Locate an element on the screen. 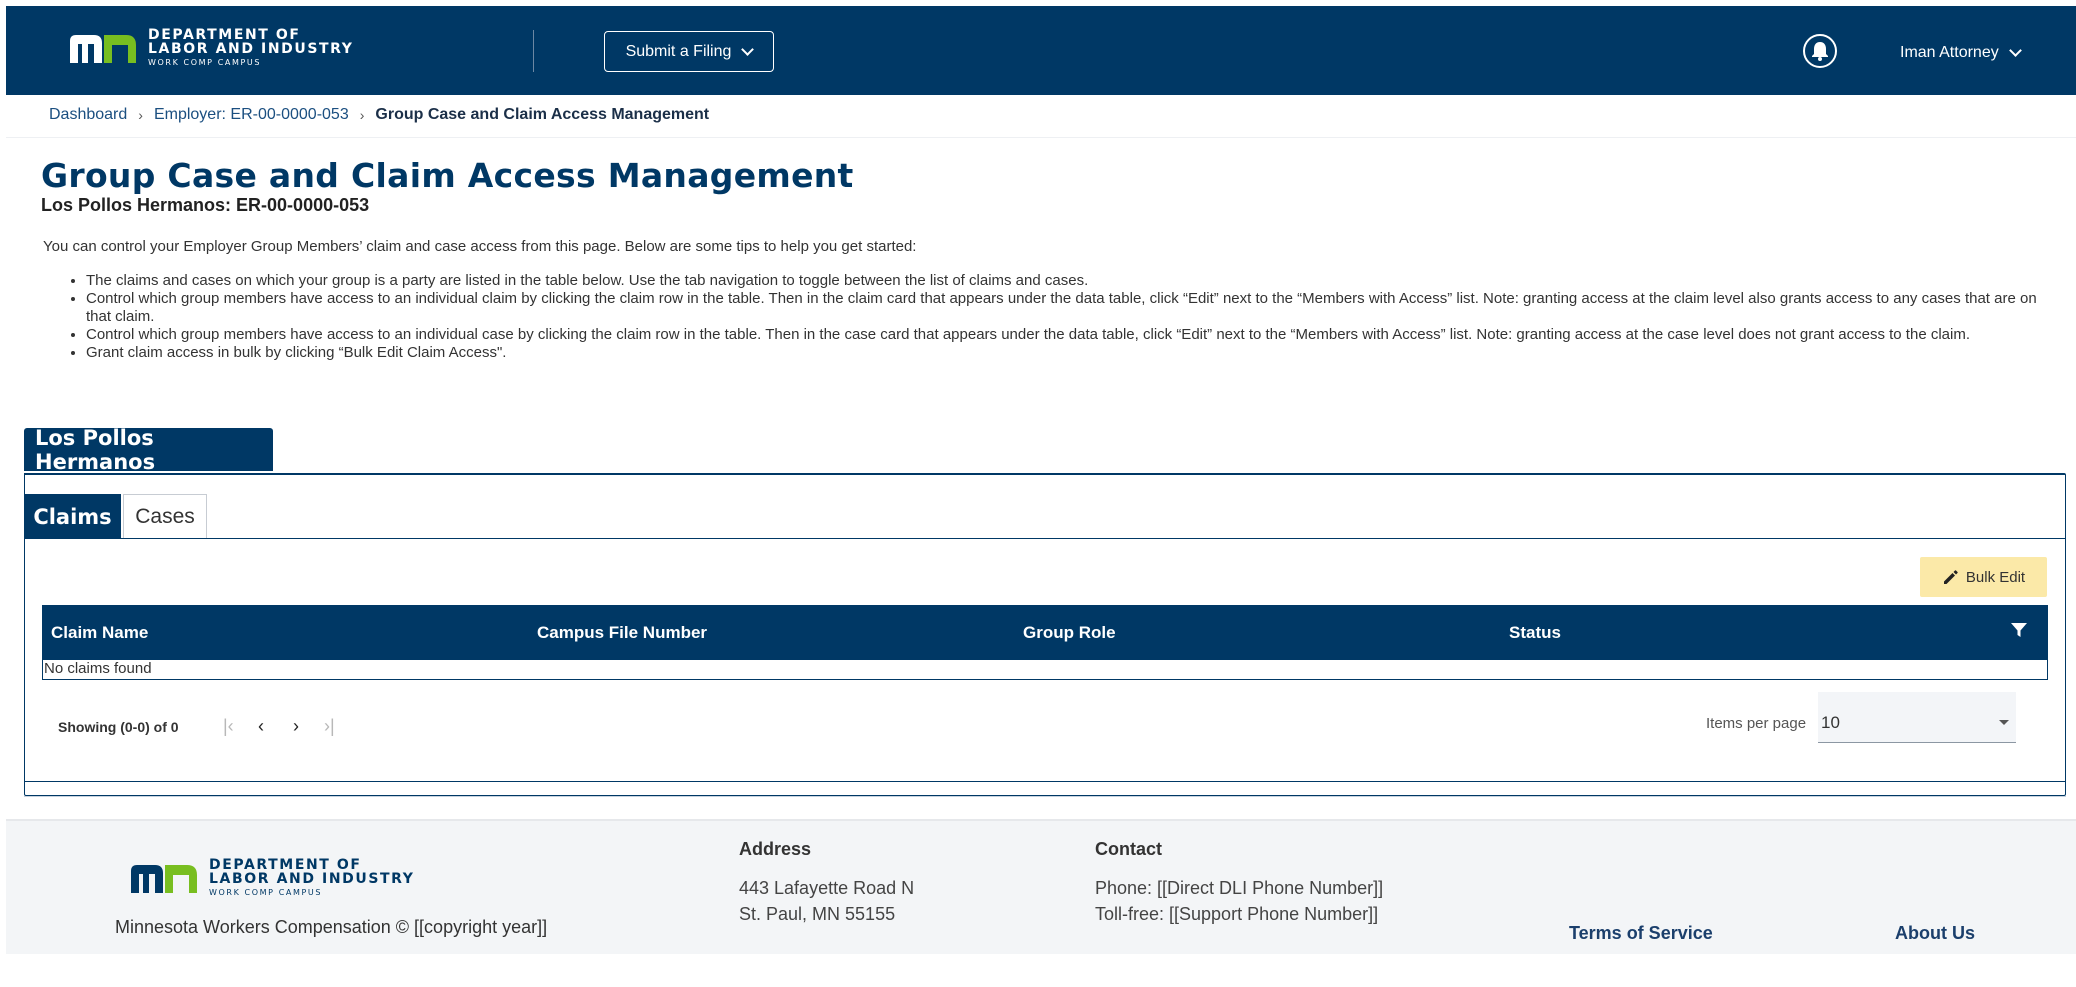 The image size is (2076, 987). submit-filing-dropdown: Submit a Filing is located at coordinates (689, 51).